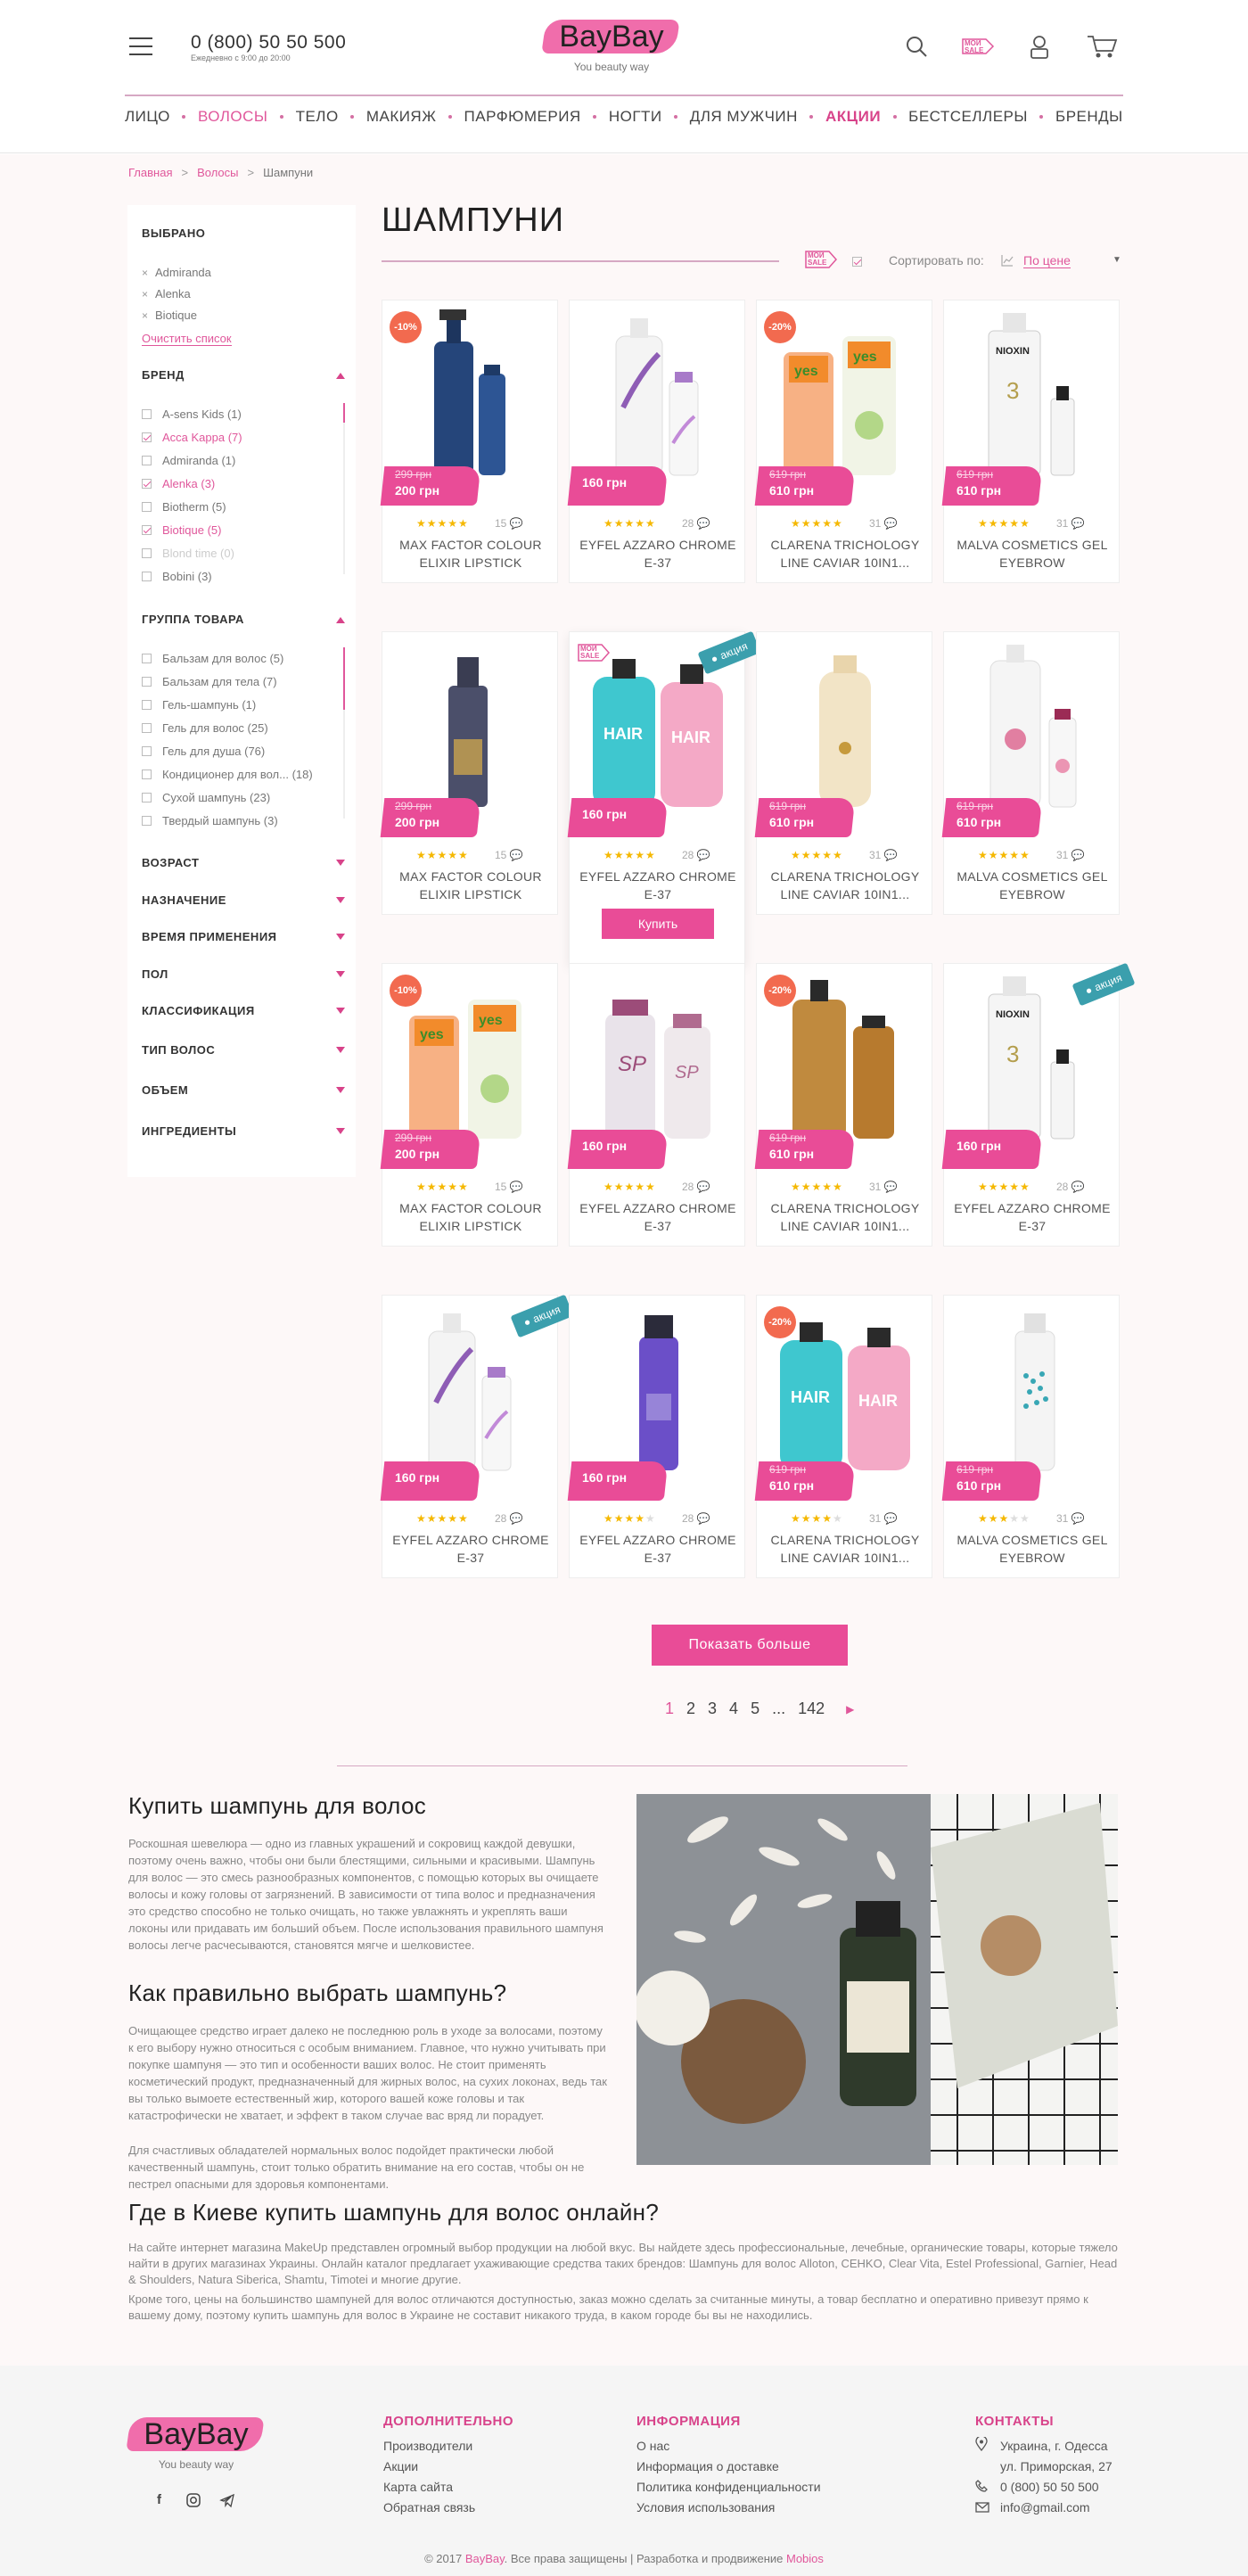 The image size is (1248, 2576). What do you see at coordinates (170, 862) in the screenshot?
I see `filter-section-0: ВОЗРАСТ` at bounding box center [170, 862].